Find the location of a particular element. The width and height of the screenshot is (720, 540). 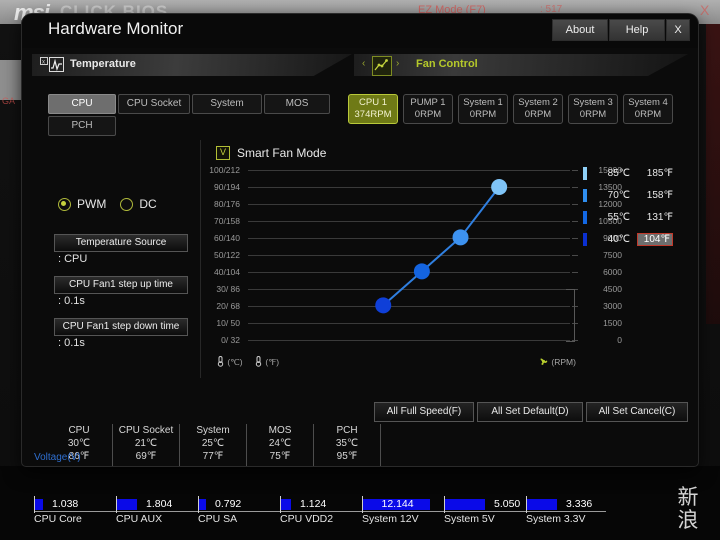

fan-tab-system-1: System 1 0RPM is located at coordinates (483, 109).